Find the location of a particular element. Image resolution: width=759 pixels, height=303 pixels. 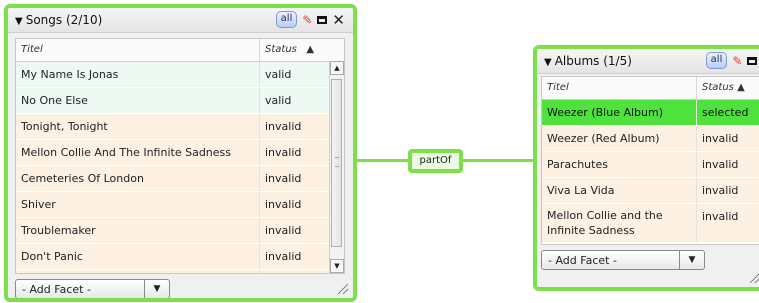

table-row: Viva La Vida invalid is located at coordinates (650, 191).